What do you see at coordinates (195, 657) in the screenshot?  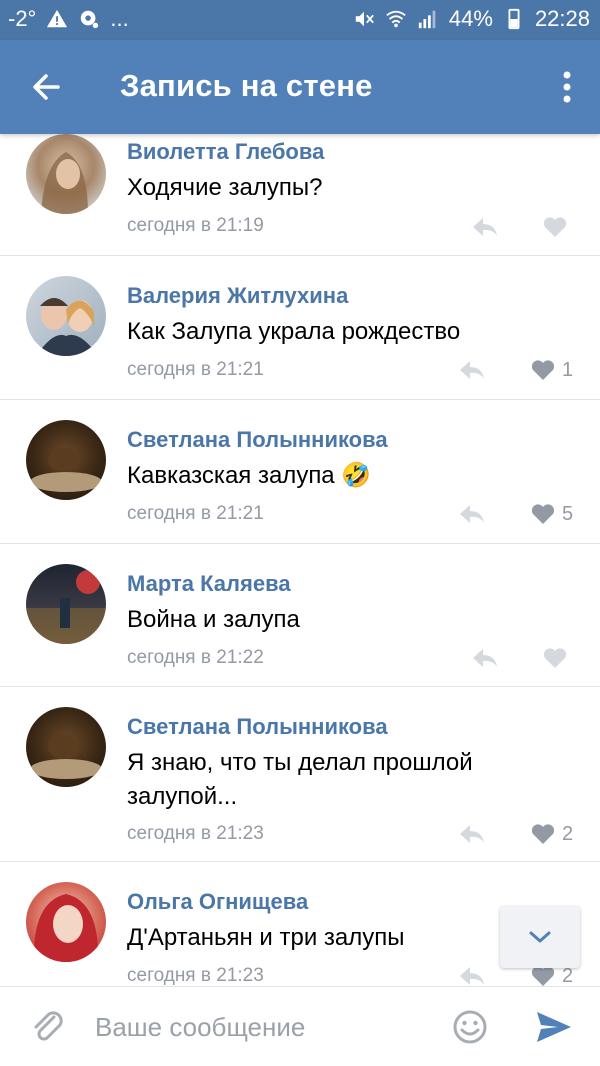 I see `comment-time: сегодня в 21:22` at bounding box center [195, 657].